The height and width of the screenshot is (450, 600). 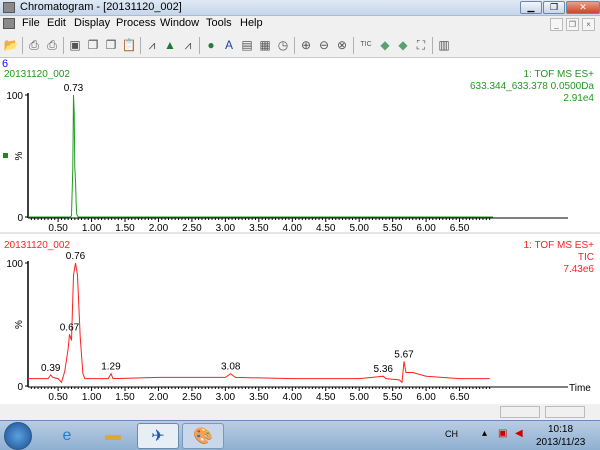 I want to click on show-hidden-icons: ▴, so click(x=484, y=433).